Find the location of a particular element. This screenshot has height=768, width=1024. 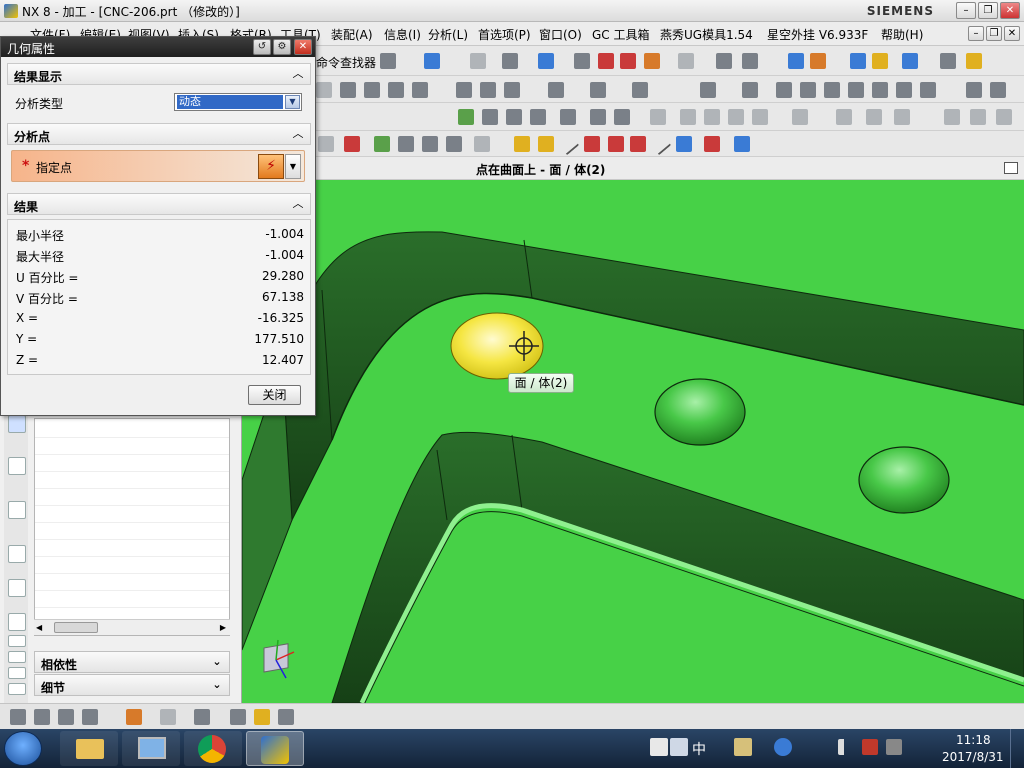

scroll-bottom-icon is located at coordinates (17, 689).